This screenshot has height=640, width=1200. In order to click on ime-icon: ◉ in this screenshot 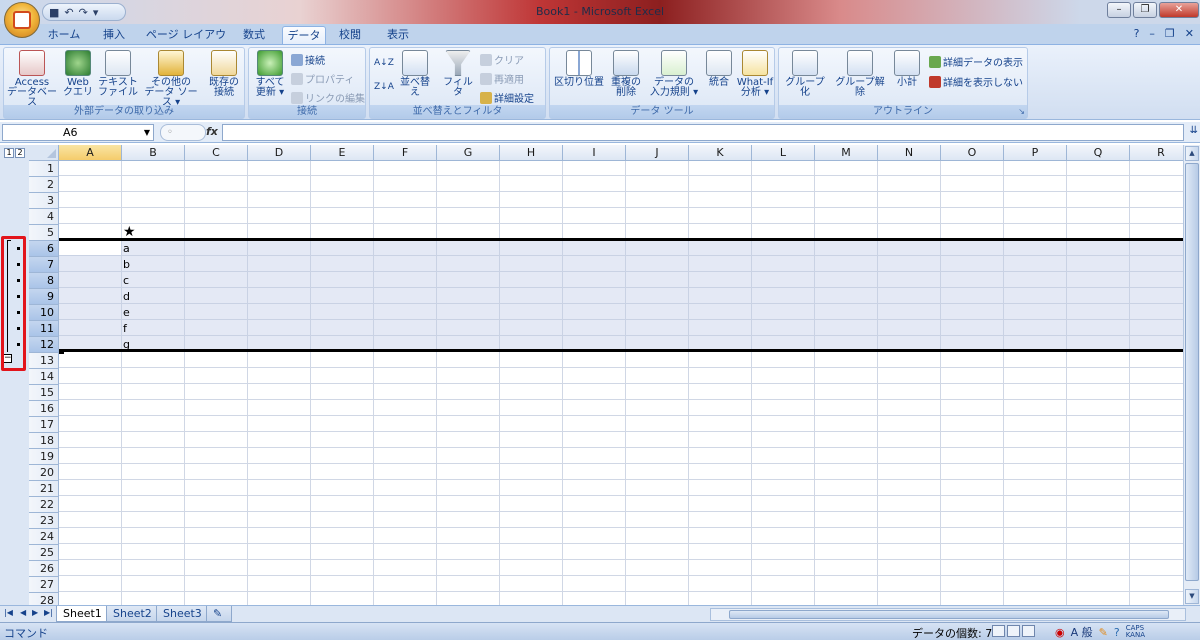, I will do `click(1060, 632)`.